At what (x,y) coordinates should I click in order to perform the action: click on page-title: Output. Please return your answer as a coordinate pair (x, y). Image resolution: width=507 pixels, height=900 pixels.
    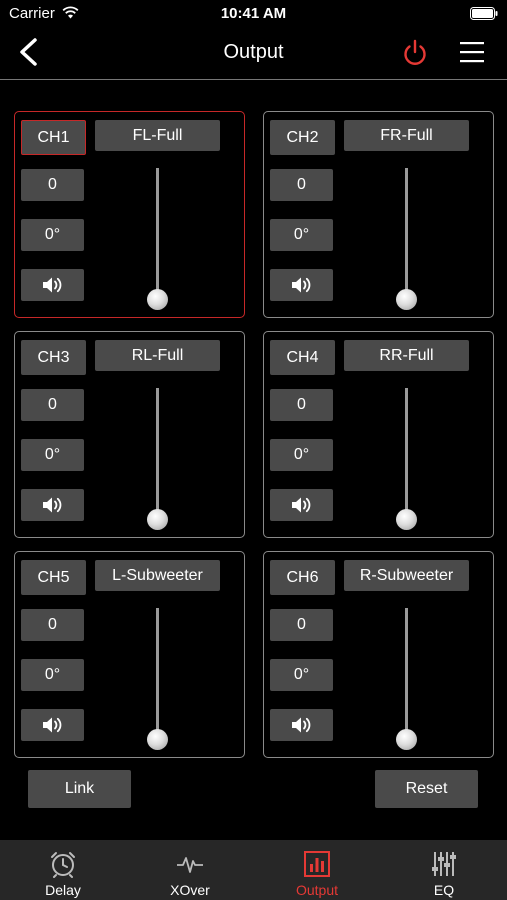
    Looking at the image, I should click on (253, 52).